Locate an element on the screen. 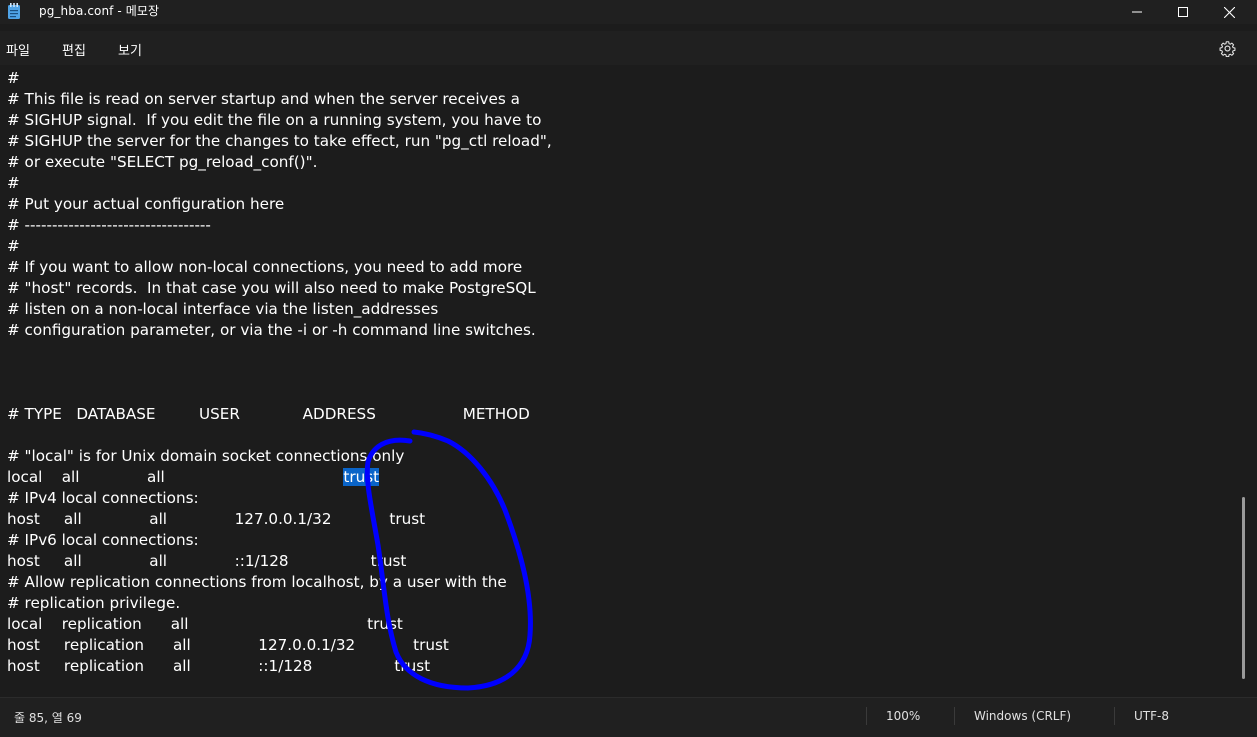  menu-bar: 파일 편집 보기 is located at coordinates (628, 48).